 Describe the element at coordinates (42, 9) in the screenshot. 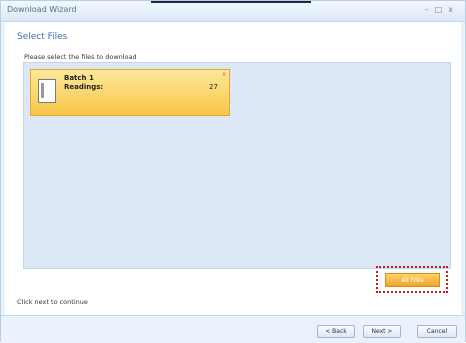

I see `window-title: Download Wizard` at that location.